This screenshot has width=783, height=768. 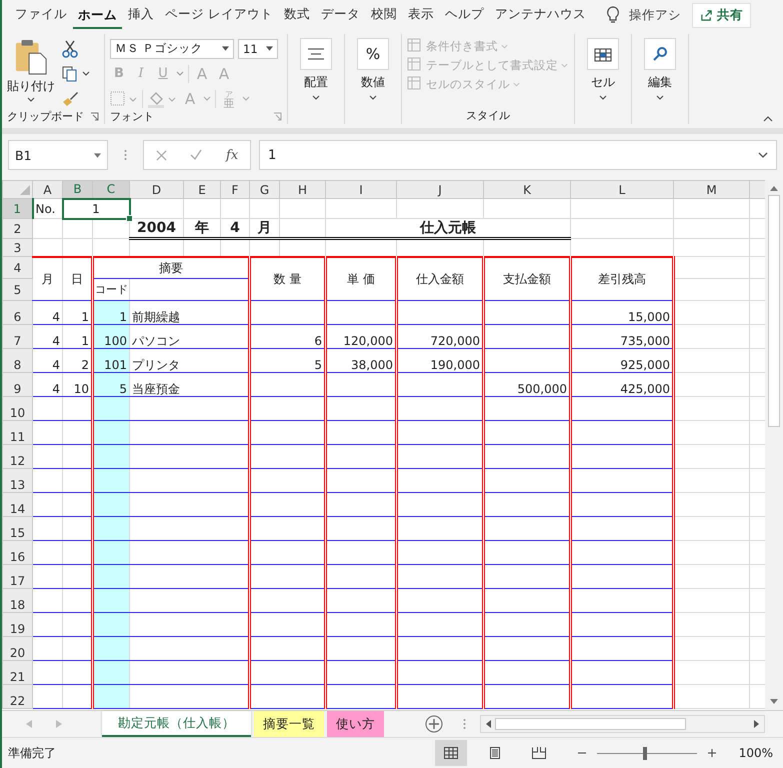 What do you see at coordinates (171, 267) in the screenshot?
I see `column-heading: 摘要` at bounding box center [171, 267].